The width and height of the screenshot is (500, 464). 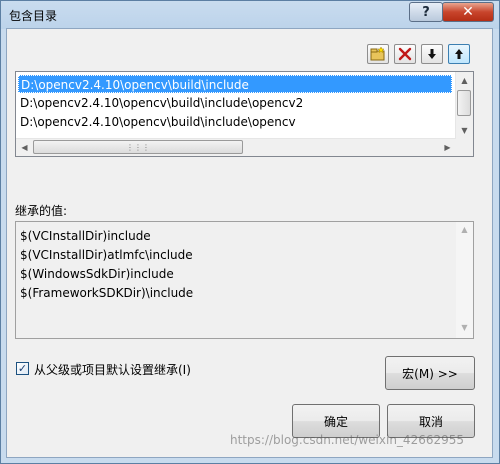 I want to click on checkmark-icon: ✓, so click(x=22, y=368).